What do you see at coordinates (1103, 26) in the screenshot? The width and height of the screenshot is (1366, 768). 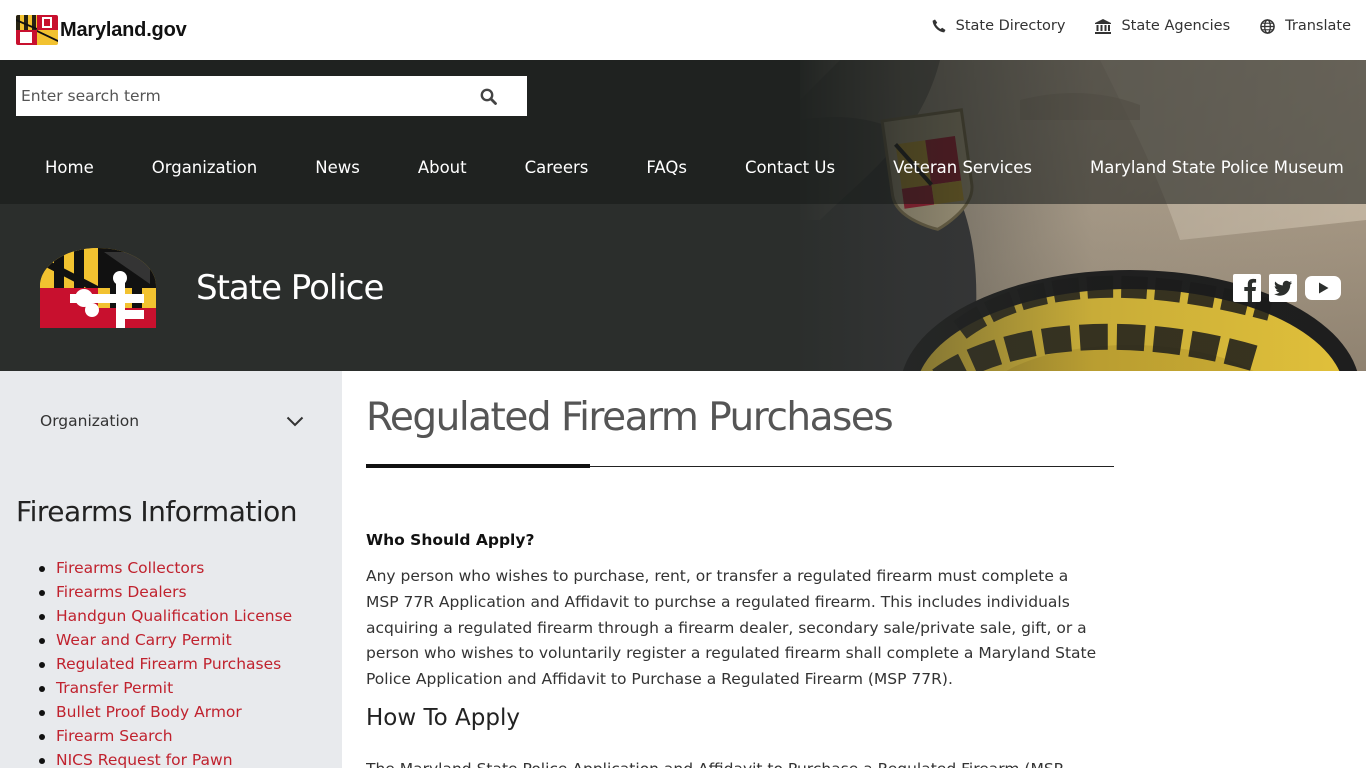 I see `building-icon` at bounding box center [1103, 26].